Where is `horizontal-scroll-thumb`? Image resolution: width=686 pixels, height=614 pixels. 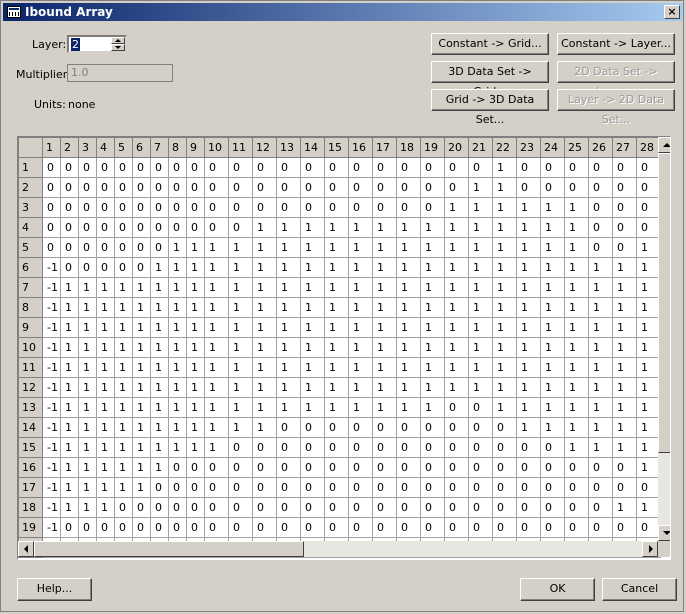
horizontal-scroll-thumb is located at coordinates (169, 549).